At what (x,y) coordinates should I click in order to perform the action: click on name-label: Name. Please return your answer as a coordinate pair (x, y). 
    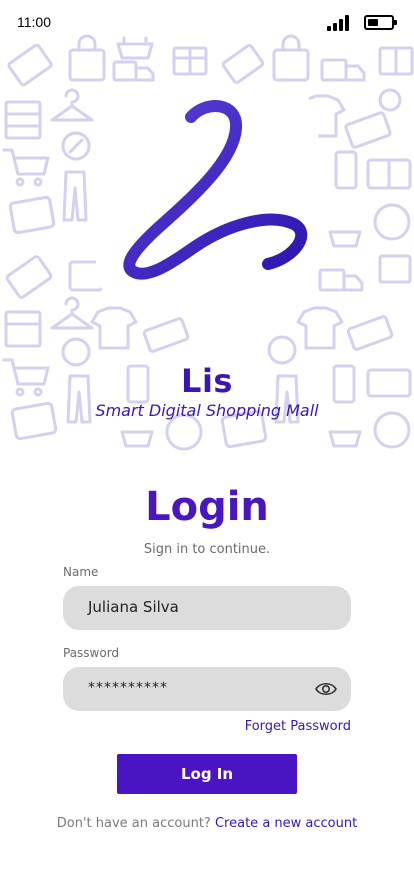
    Looking at the image, I should click on (81, 572).